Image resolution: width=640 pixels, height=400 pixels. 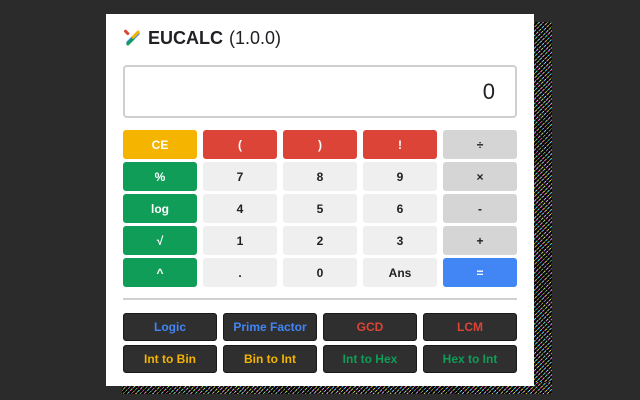 What do you see at coordinates (320, 272) in the screenshot?
I see `digit-0-button: 0` at bounding box center [320, 272].